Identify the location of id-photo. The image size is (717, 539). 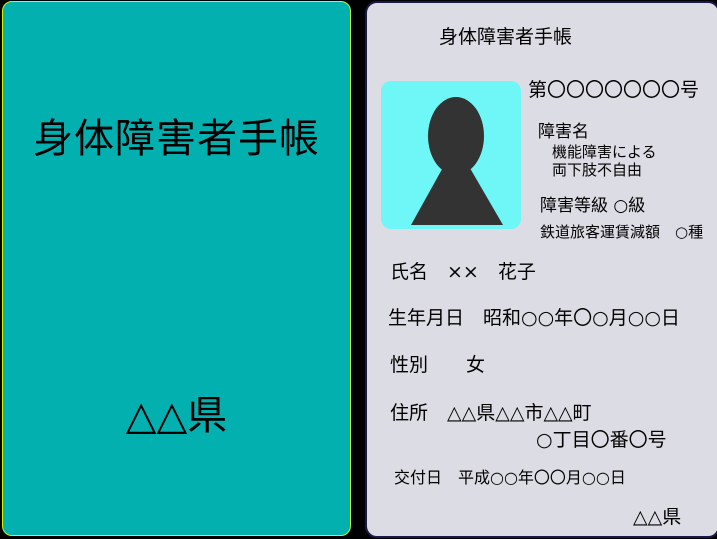
(451, 155).